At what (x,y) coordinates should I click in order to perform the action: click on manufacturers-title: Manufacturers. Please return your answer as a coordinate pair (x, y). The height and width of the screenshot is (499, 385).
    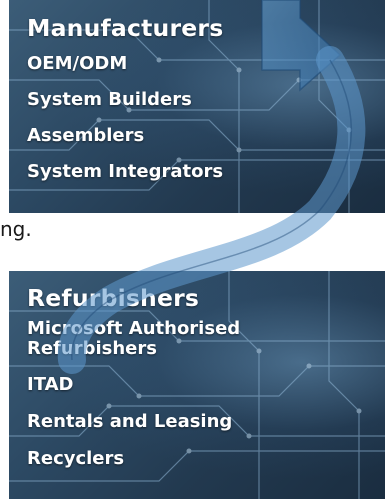
    Looking at the image, I should click on (125, 28).